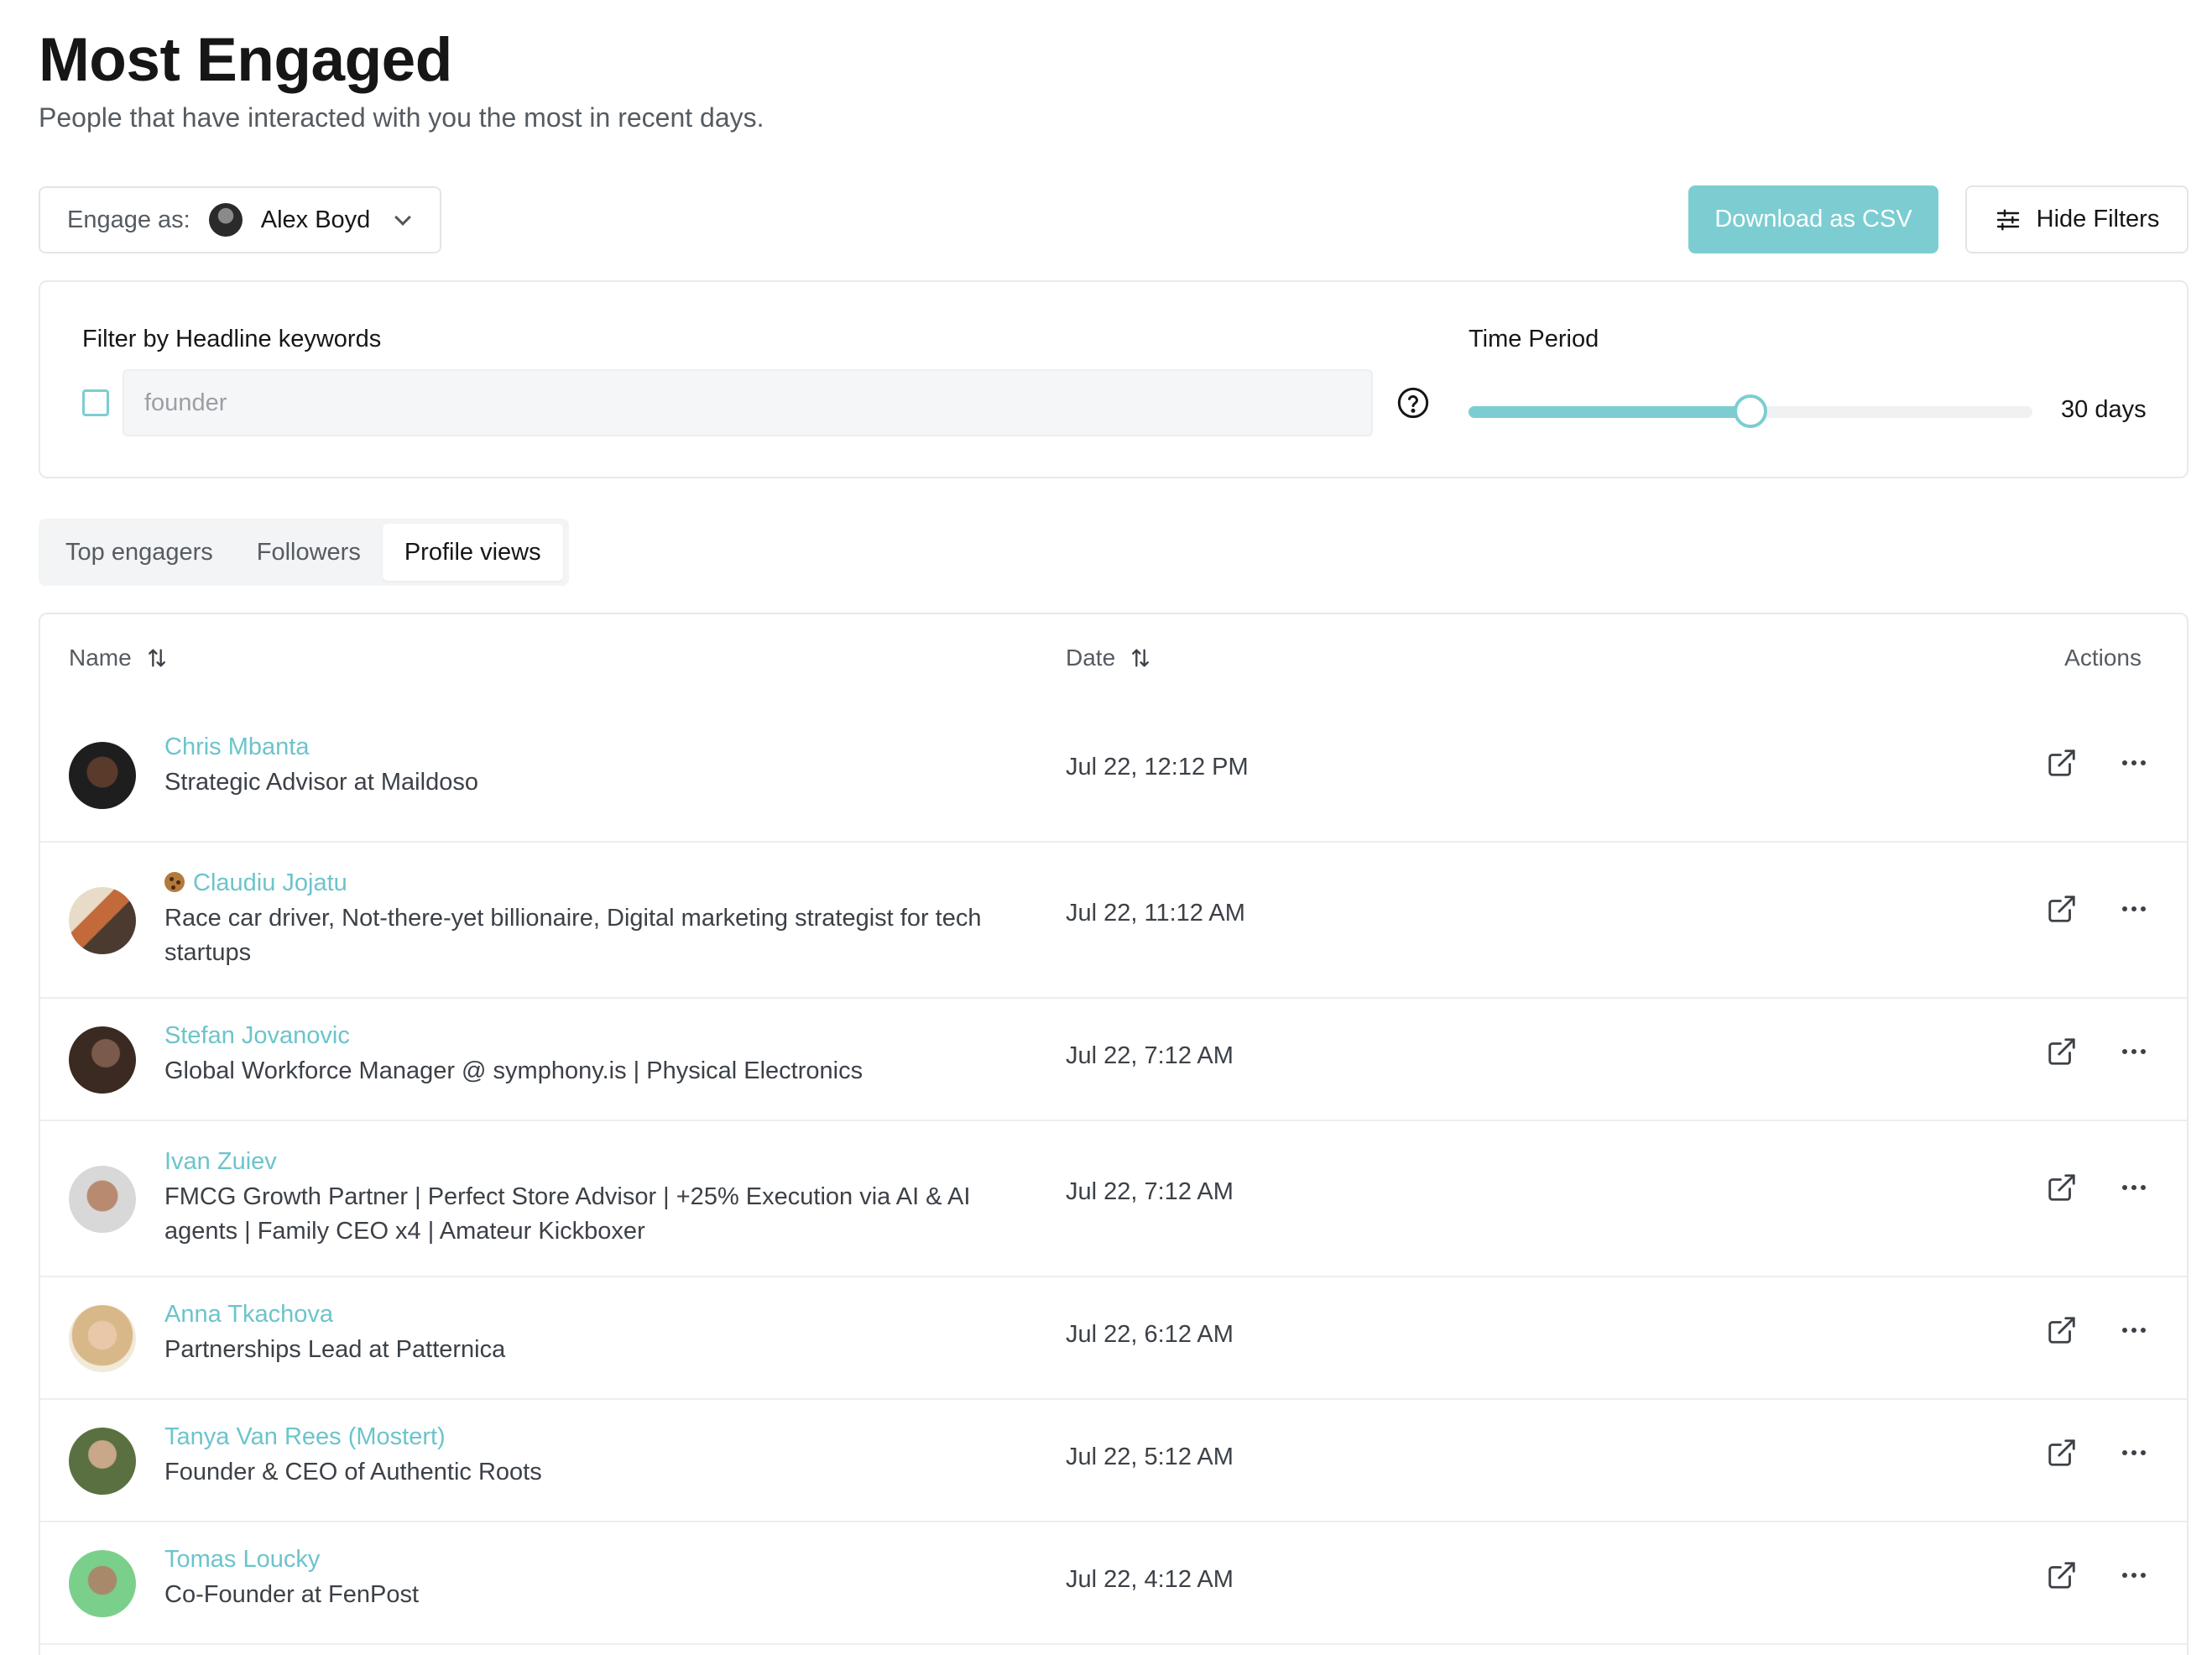  I want to click on person-name: Stefan Jovanovic, so click(257, 1035).